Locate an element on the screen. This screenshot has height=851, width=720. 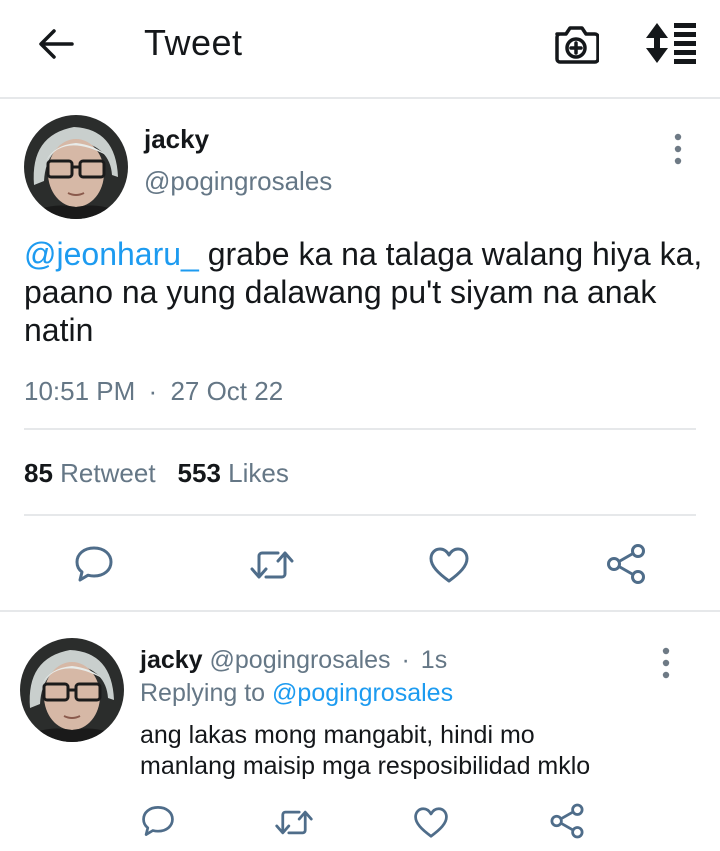
replying-prefix: Replying to is located at coordinates (203, 693).